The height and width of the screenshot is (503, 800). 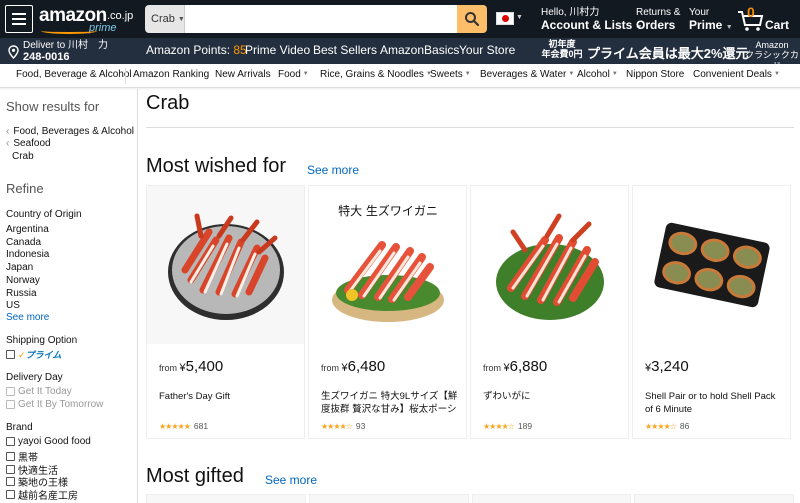 I want to click on category-rice-grains-noodles: Rice, Grains & Noodles ▼, so click(x=376, y=74).